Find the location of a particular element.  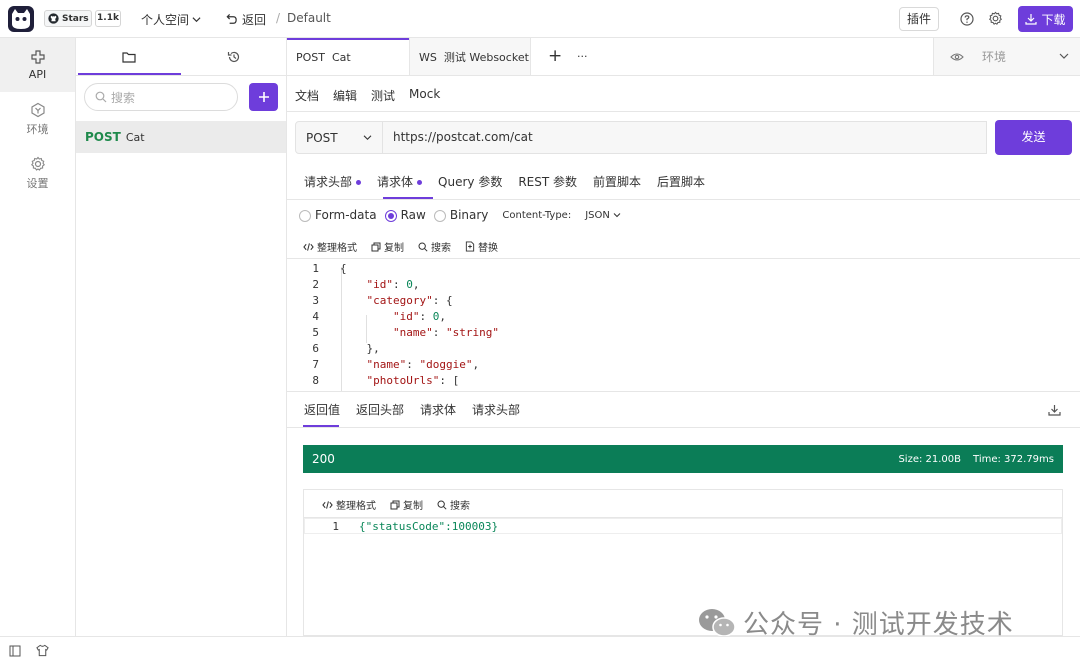

code-icon is located at coordinates (308, 247).